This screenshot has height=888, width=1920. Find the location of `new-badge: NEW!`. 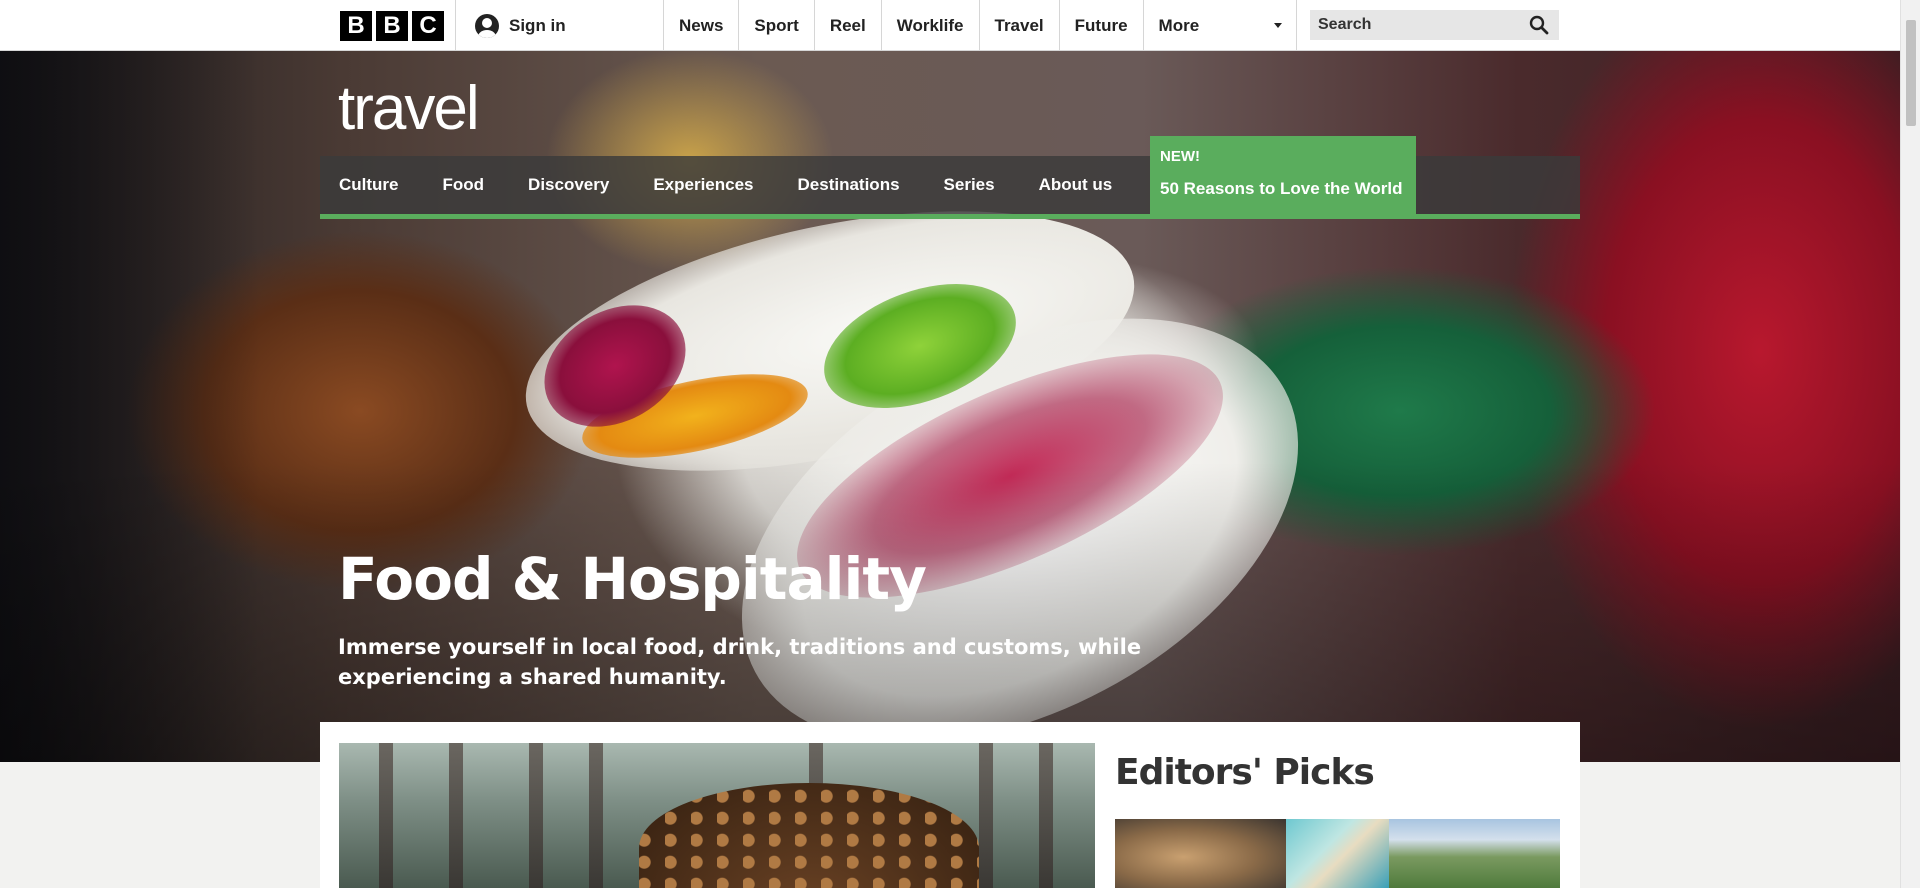

new-badge: NEW! is located at coordinates (1180, 156).